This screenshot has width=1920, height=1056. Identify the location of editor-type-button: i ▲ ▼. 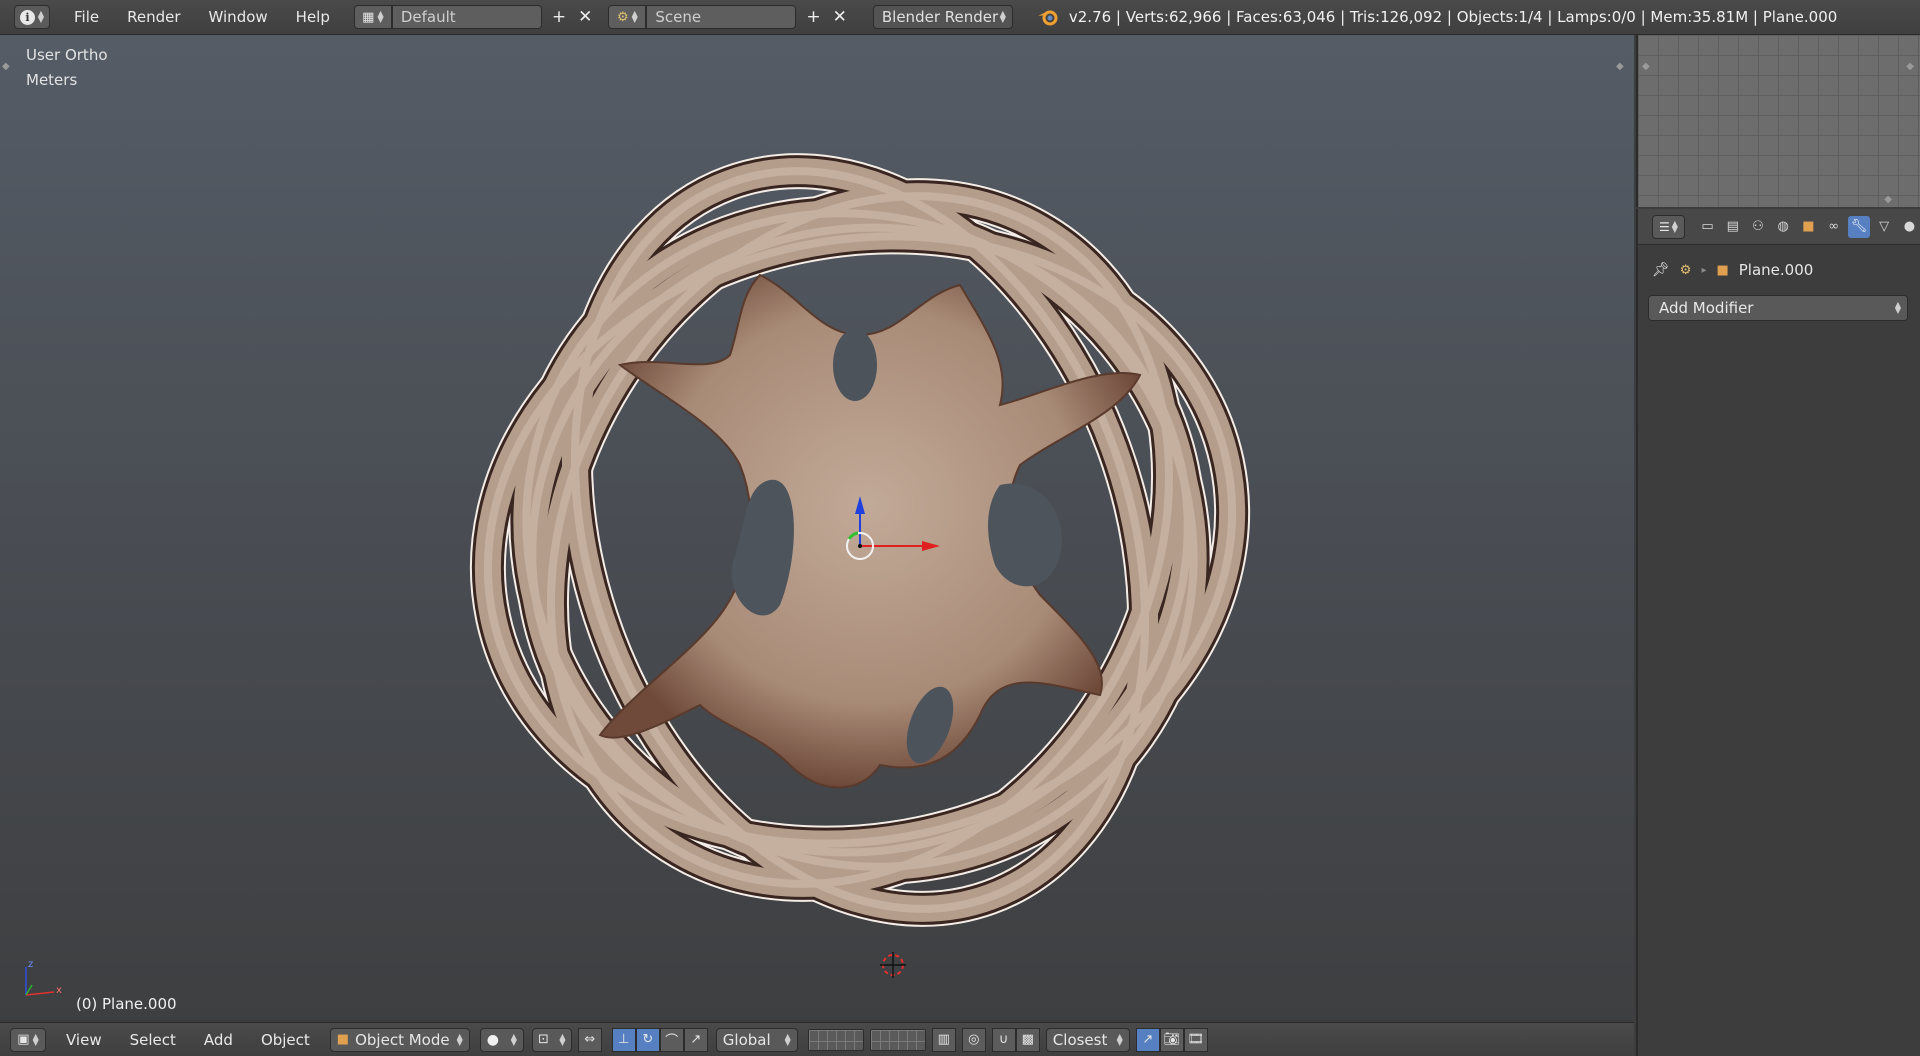
(32, 17).